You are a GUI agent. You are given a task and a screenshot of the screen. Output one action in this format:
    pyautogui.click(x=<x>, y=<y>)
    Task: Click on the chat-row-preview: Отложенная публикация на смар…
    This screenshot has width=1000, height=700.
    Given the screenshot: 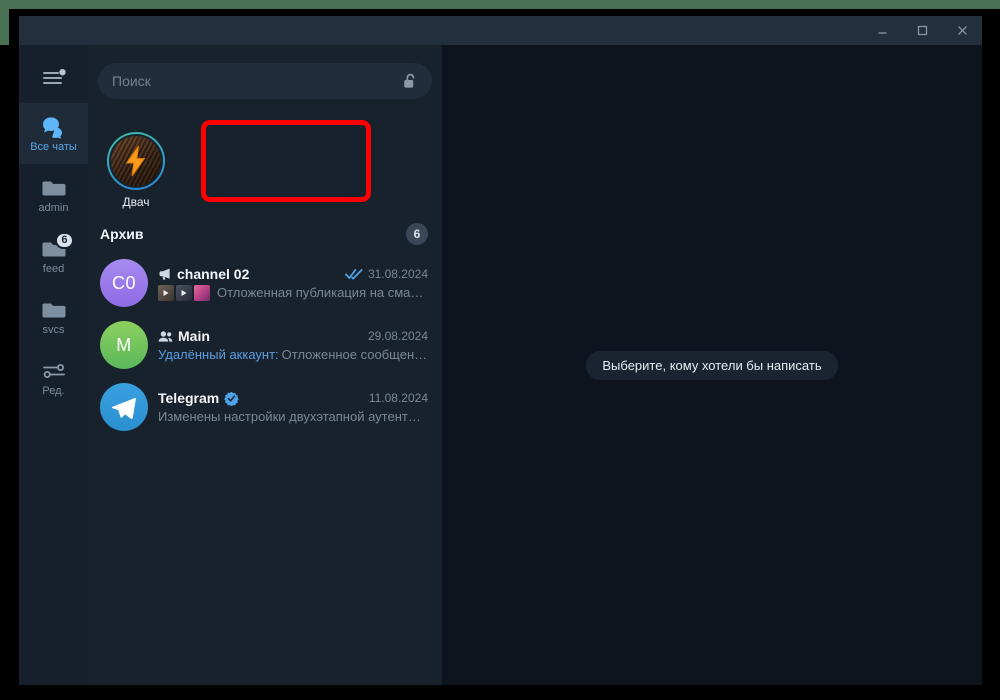 What is the action you would take?
    pyautogui.click(x=293, y=292)
    